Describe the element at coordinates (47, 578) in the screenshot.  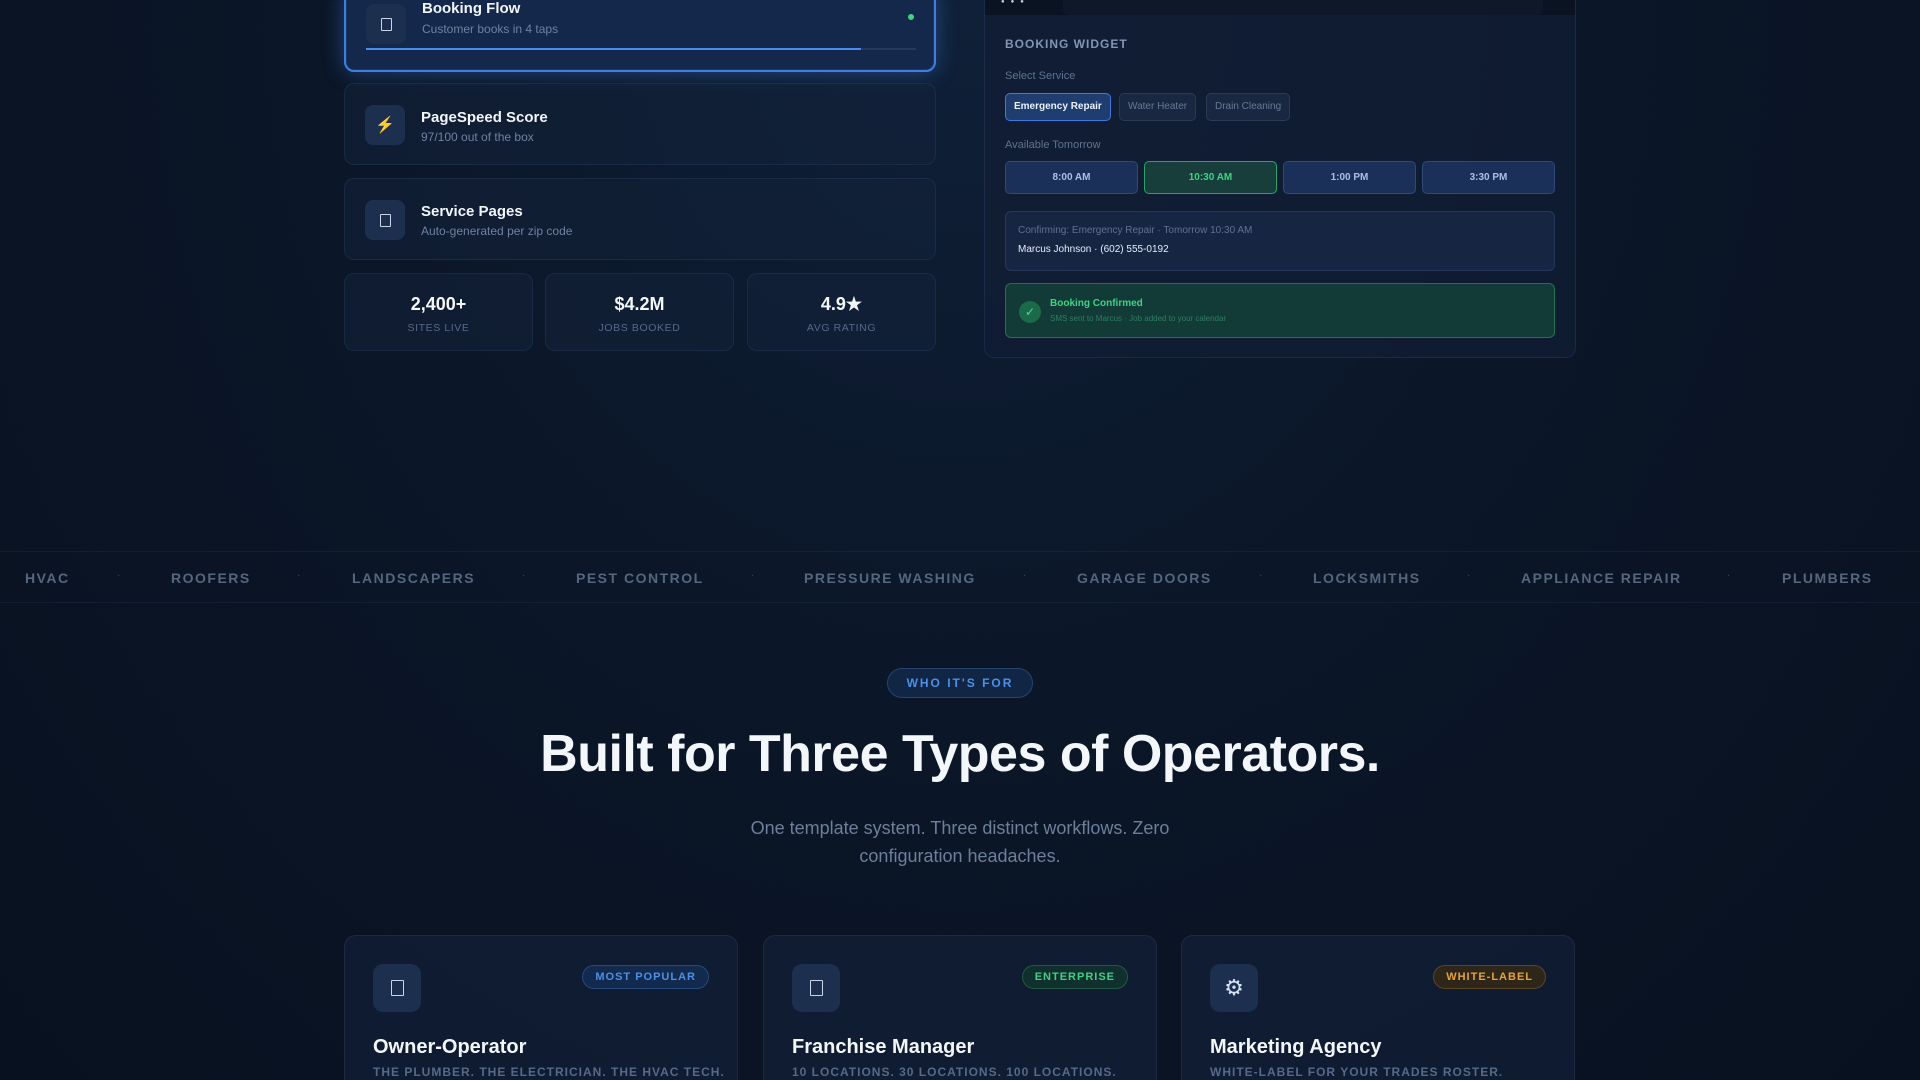
I see `trade-item: HVAC` at that location.